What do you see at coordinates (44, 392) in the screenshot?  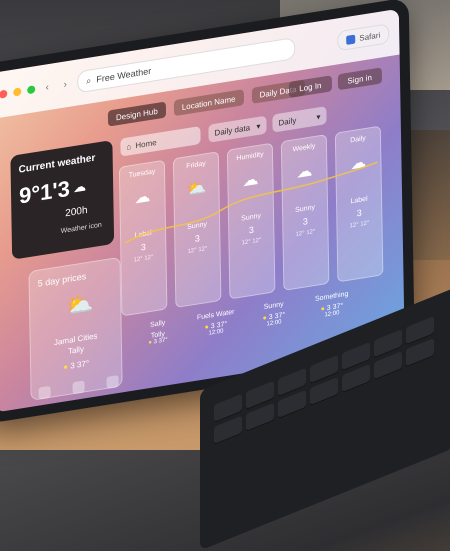 I see `speaker-icon` at bounding box center [44, 392].